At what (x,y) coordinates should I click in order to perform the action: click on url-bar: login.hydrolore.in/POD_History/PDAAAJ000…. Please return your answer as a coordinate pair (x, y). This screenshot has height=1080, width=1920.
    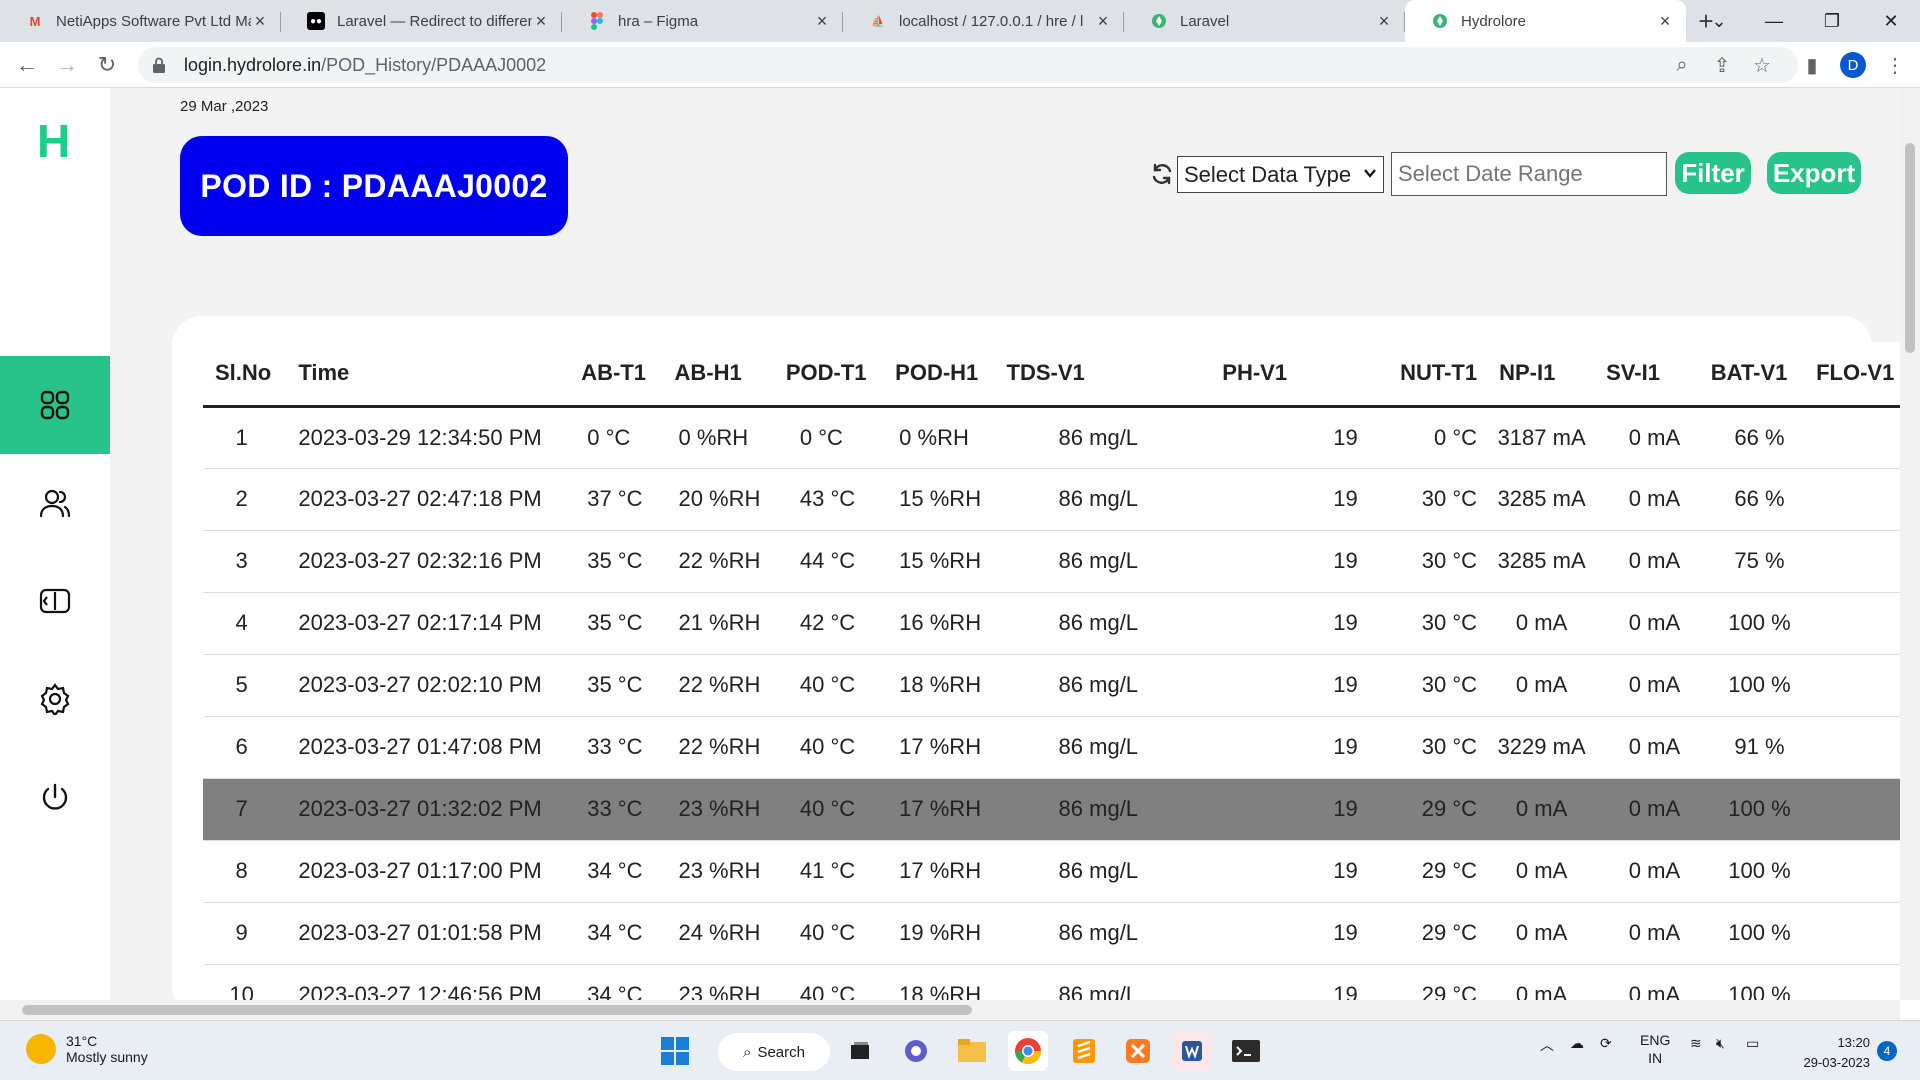
    Looking at the image, I should click on (968, 65).